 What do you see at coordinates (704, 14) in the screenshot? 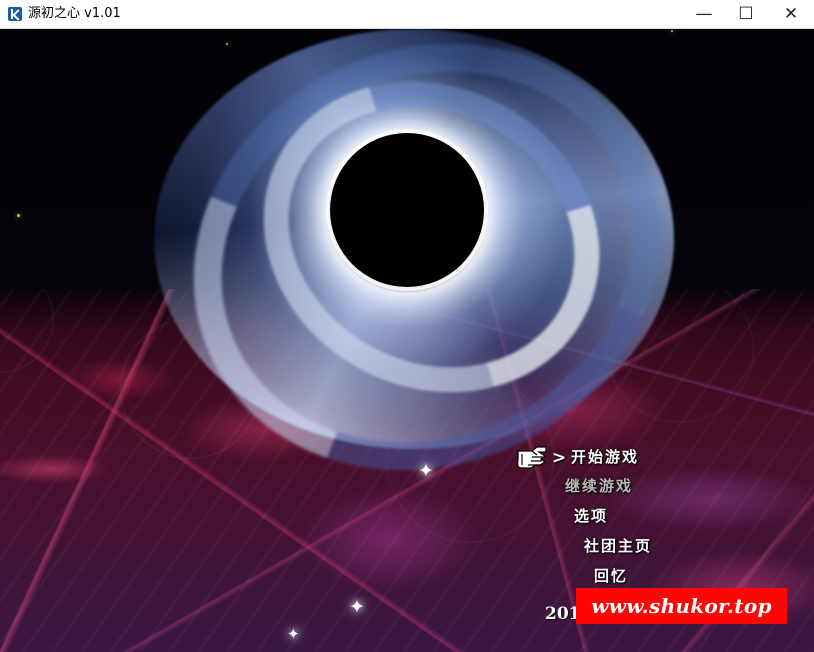
I see `minimize-button: —` at bounding box center [704, 14].